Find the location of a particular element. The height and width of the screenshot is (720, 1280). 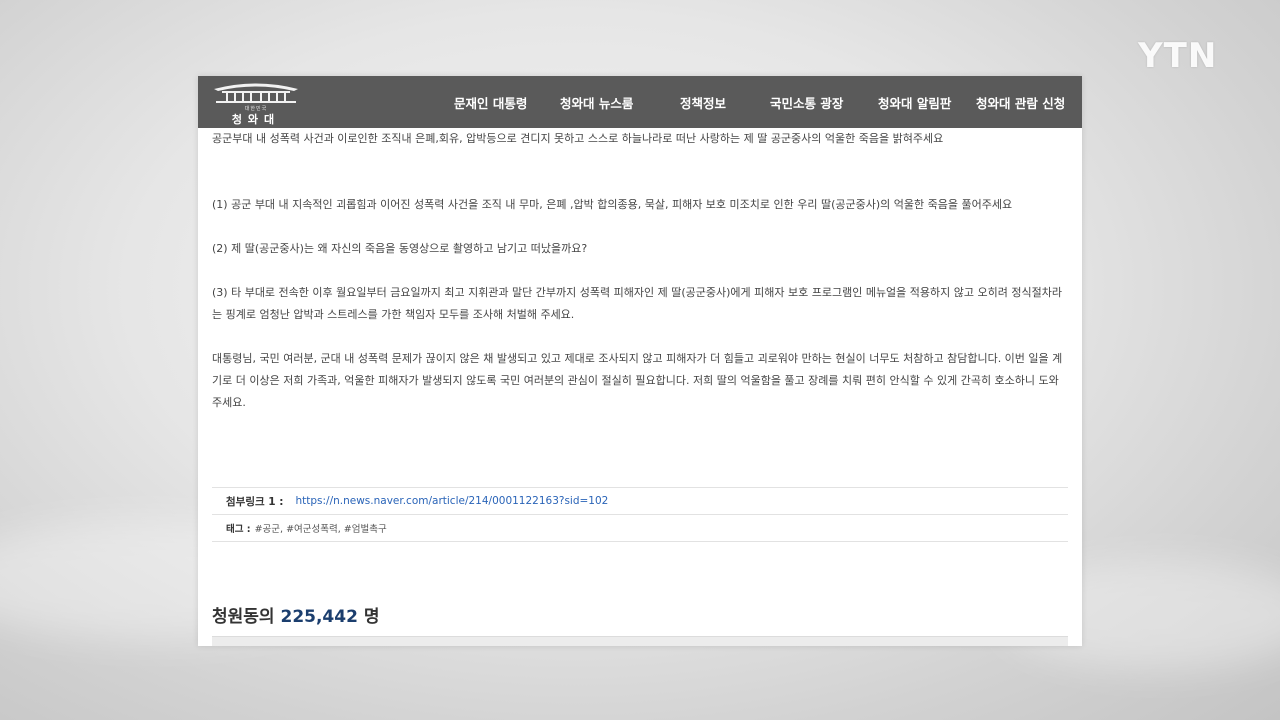

tags-label: 태그 : is located at coordinates (238, 529).